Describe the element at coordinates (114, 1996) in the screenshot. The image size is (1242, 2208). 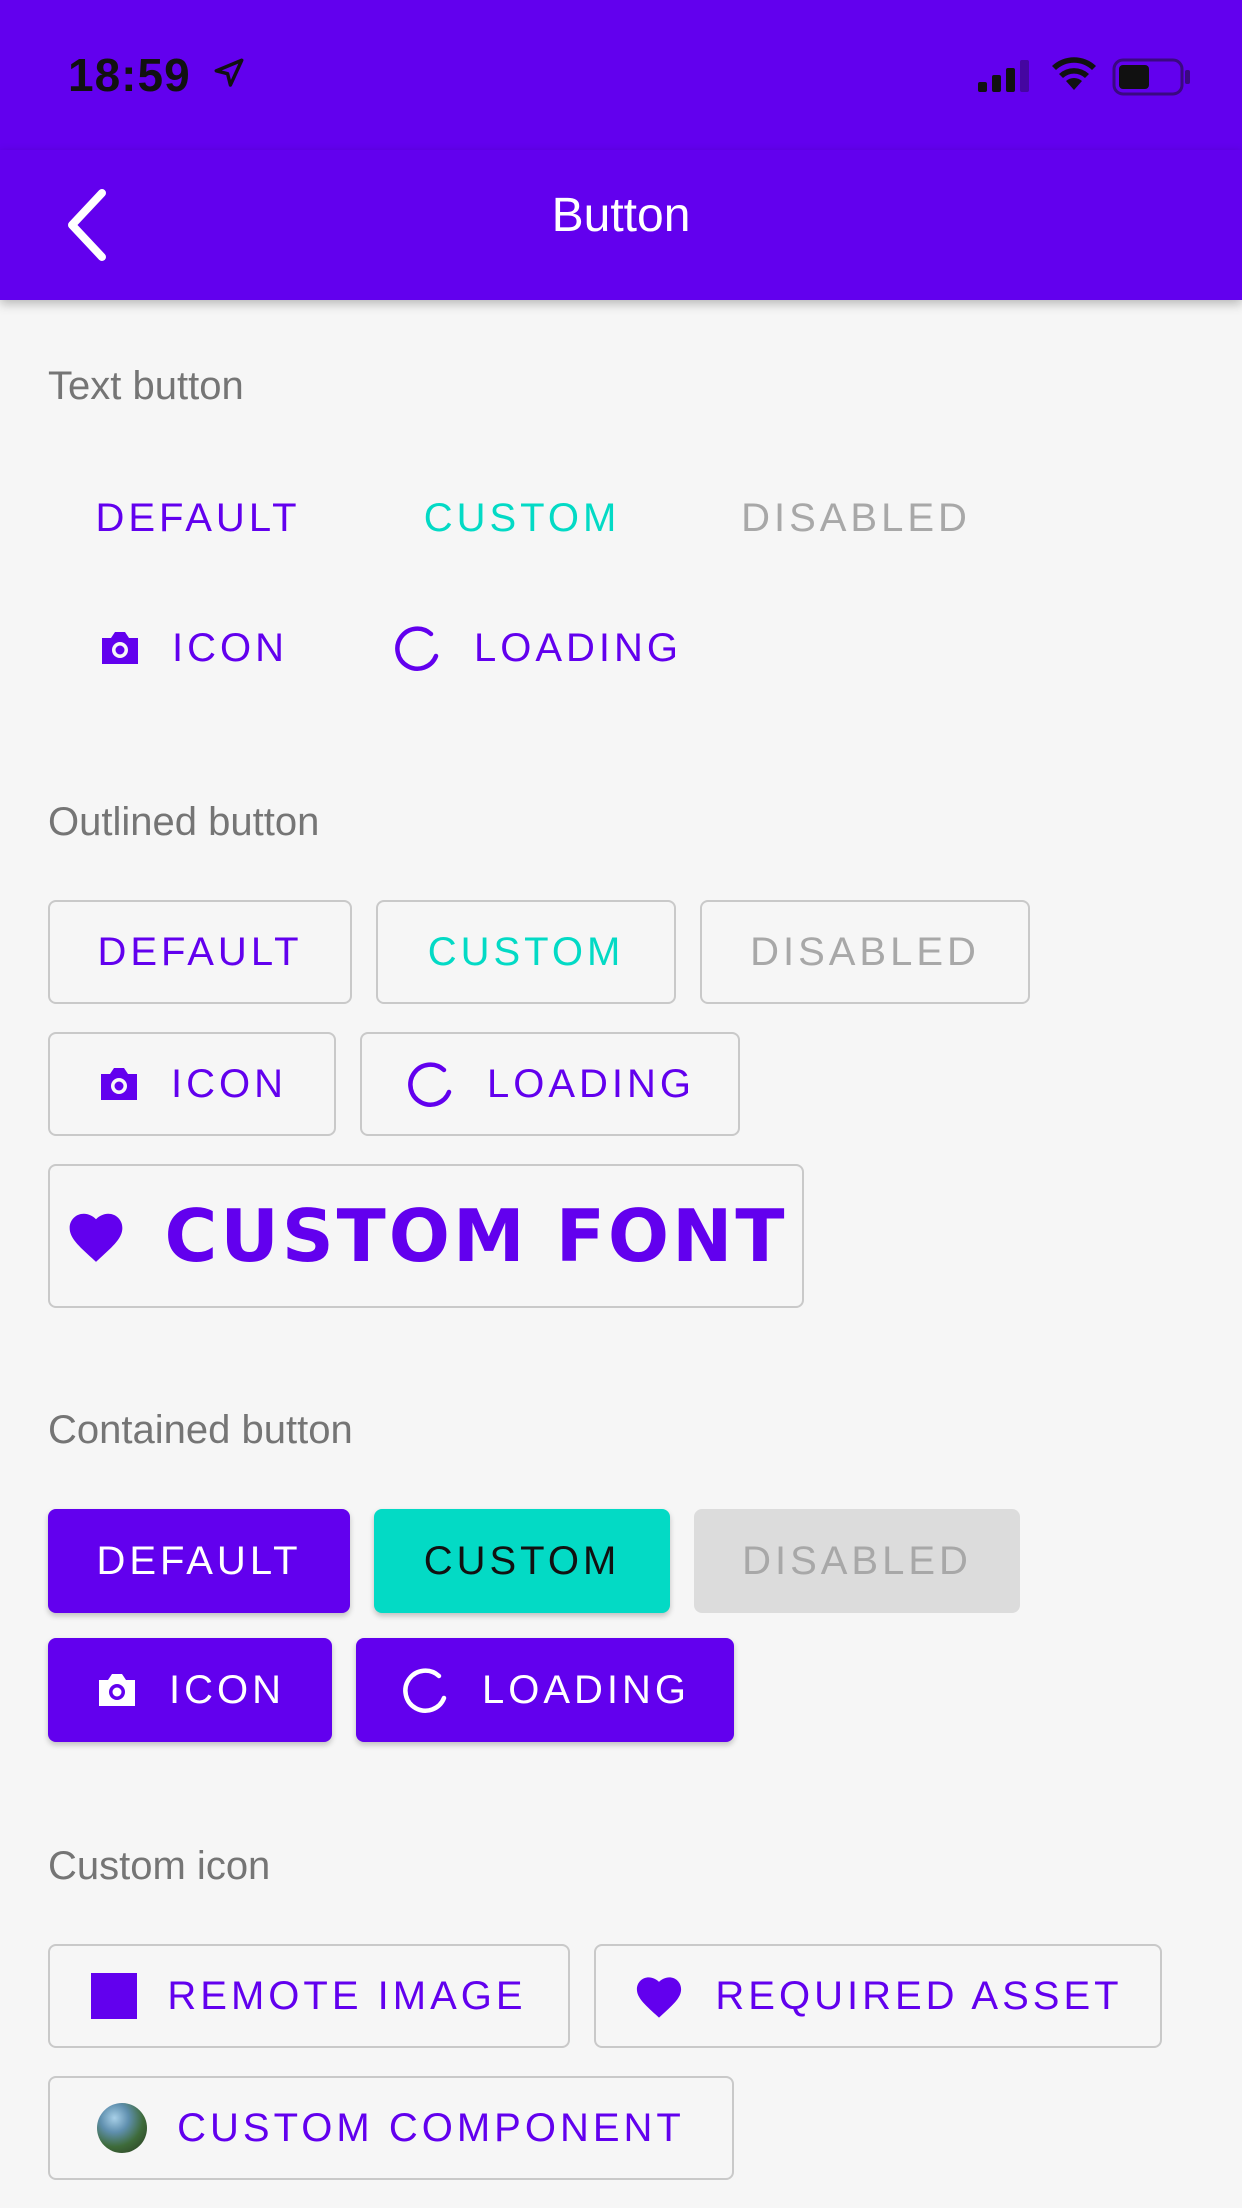
I see `square-icon` at that location.